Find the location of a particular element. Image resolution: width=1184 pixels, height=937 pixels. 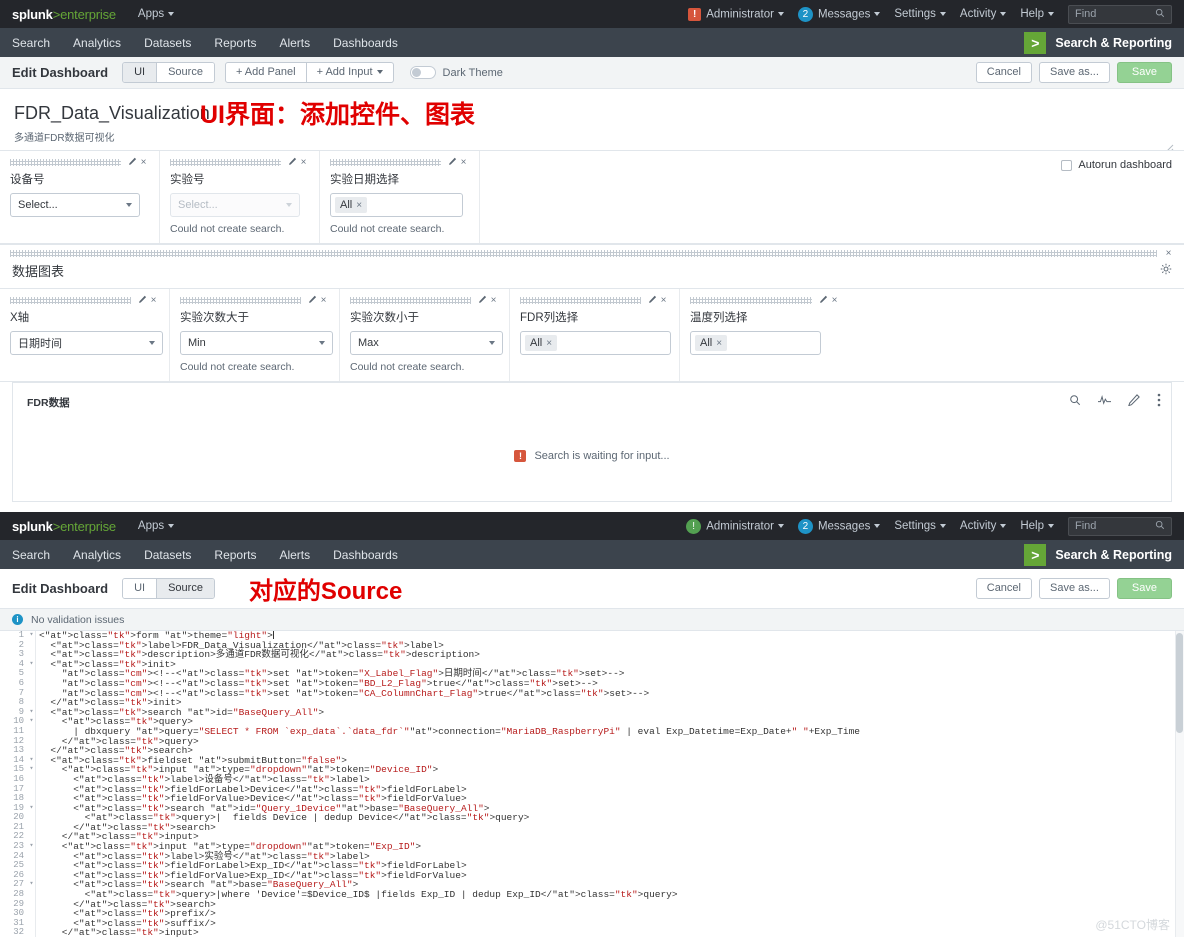

nav-item-analytics-2: Analytics is located at coordinates (97, 555).